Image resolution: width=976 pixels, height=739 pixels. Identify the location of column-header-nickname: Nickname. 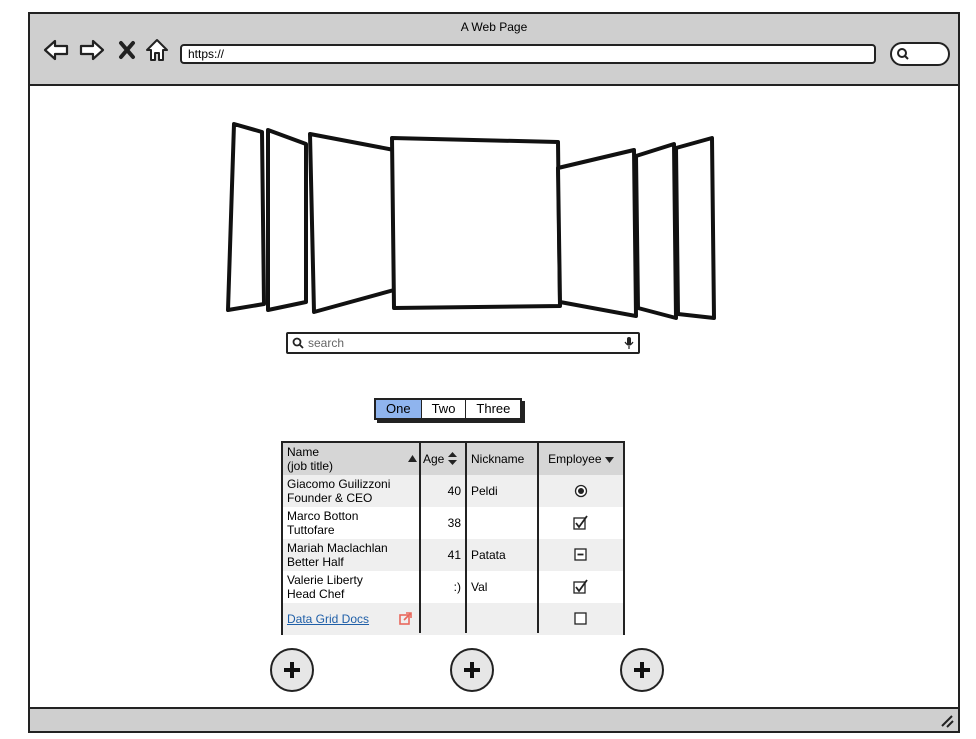
(505, 459).